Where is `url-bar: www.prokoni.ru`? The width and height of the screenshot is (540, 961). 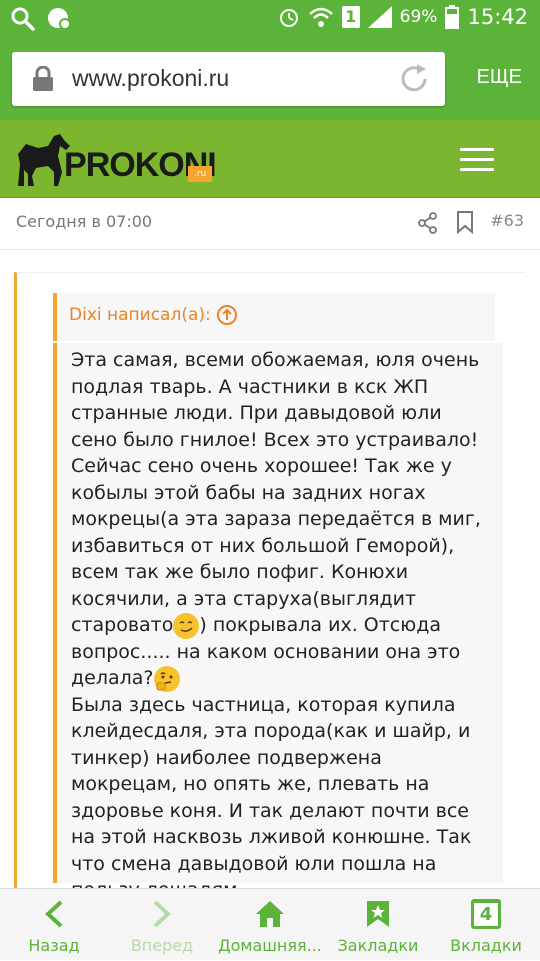 url-bar: www.prokoni.ru is located at coordinates (228, 79).